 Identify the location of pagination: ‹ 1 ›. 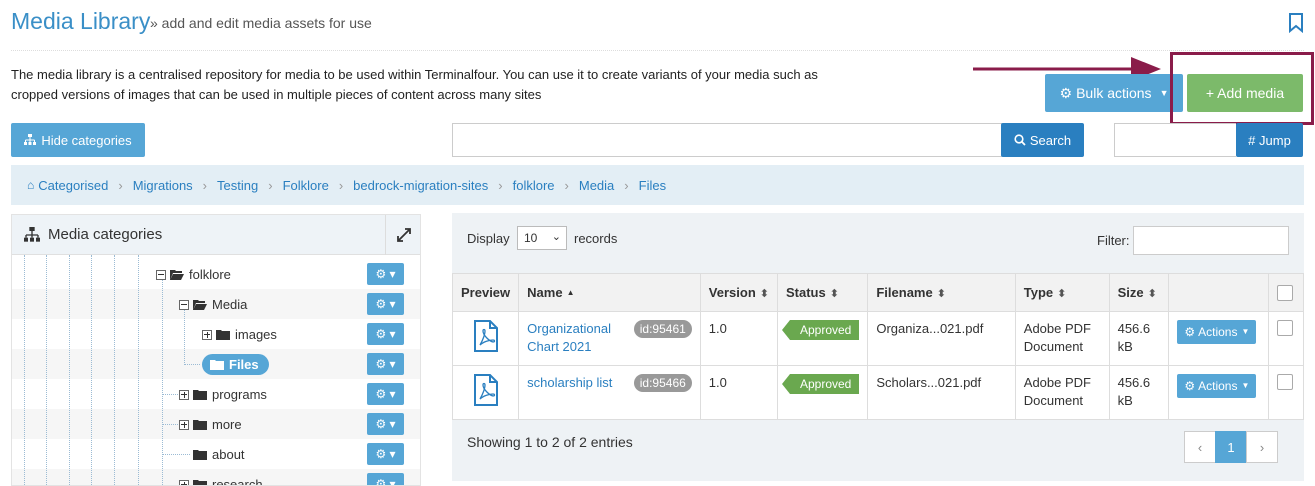
(1231, 447).